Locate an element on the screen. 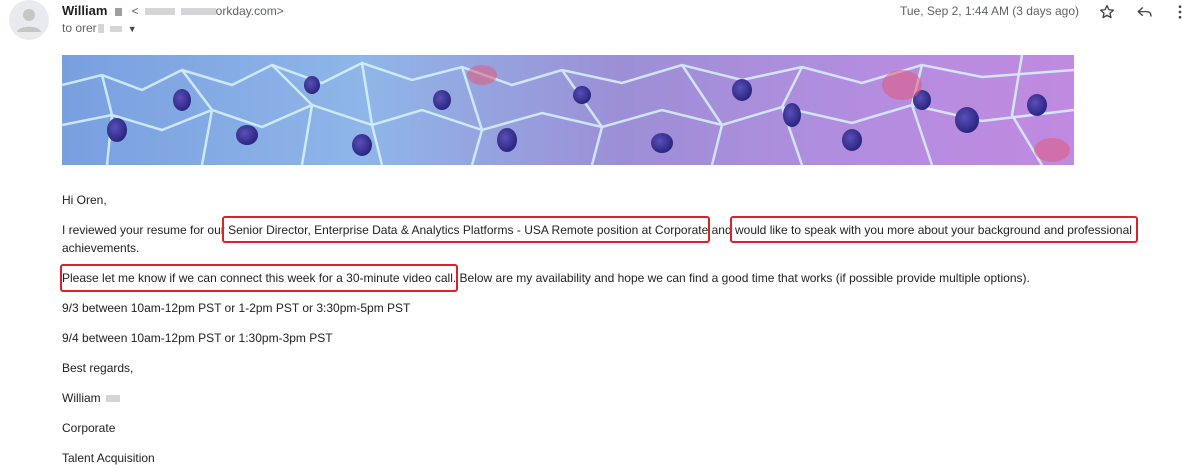 The height and width of the screenshot is (475, 1200). highlight-box-call is located at coordinates (259, 278).